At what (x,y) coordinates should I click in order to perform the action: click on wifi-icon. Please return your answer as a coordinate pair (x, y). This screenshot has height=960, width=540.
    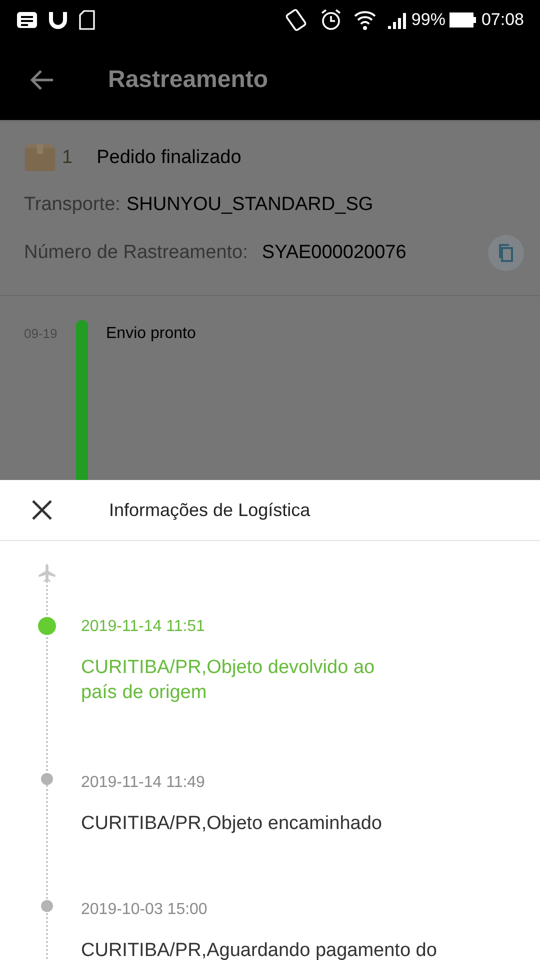
    Looking at the image, I should click on (365, 20).